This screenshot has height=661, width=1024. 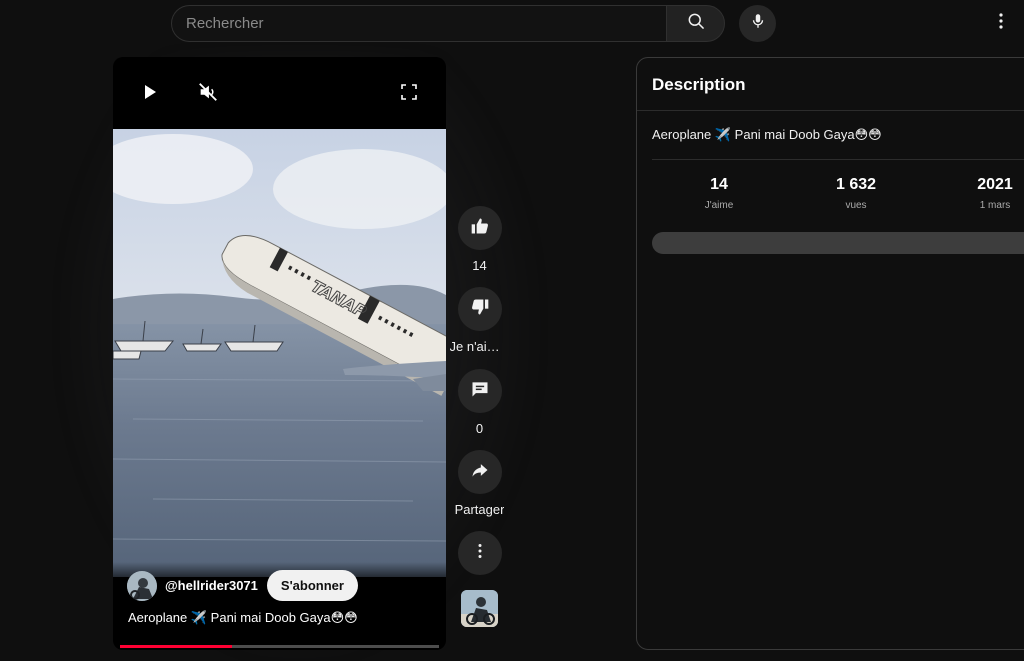 I want to click on search-button, so click(x=695, y=23).